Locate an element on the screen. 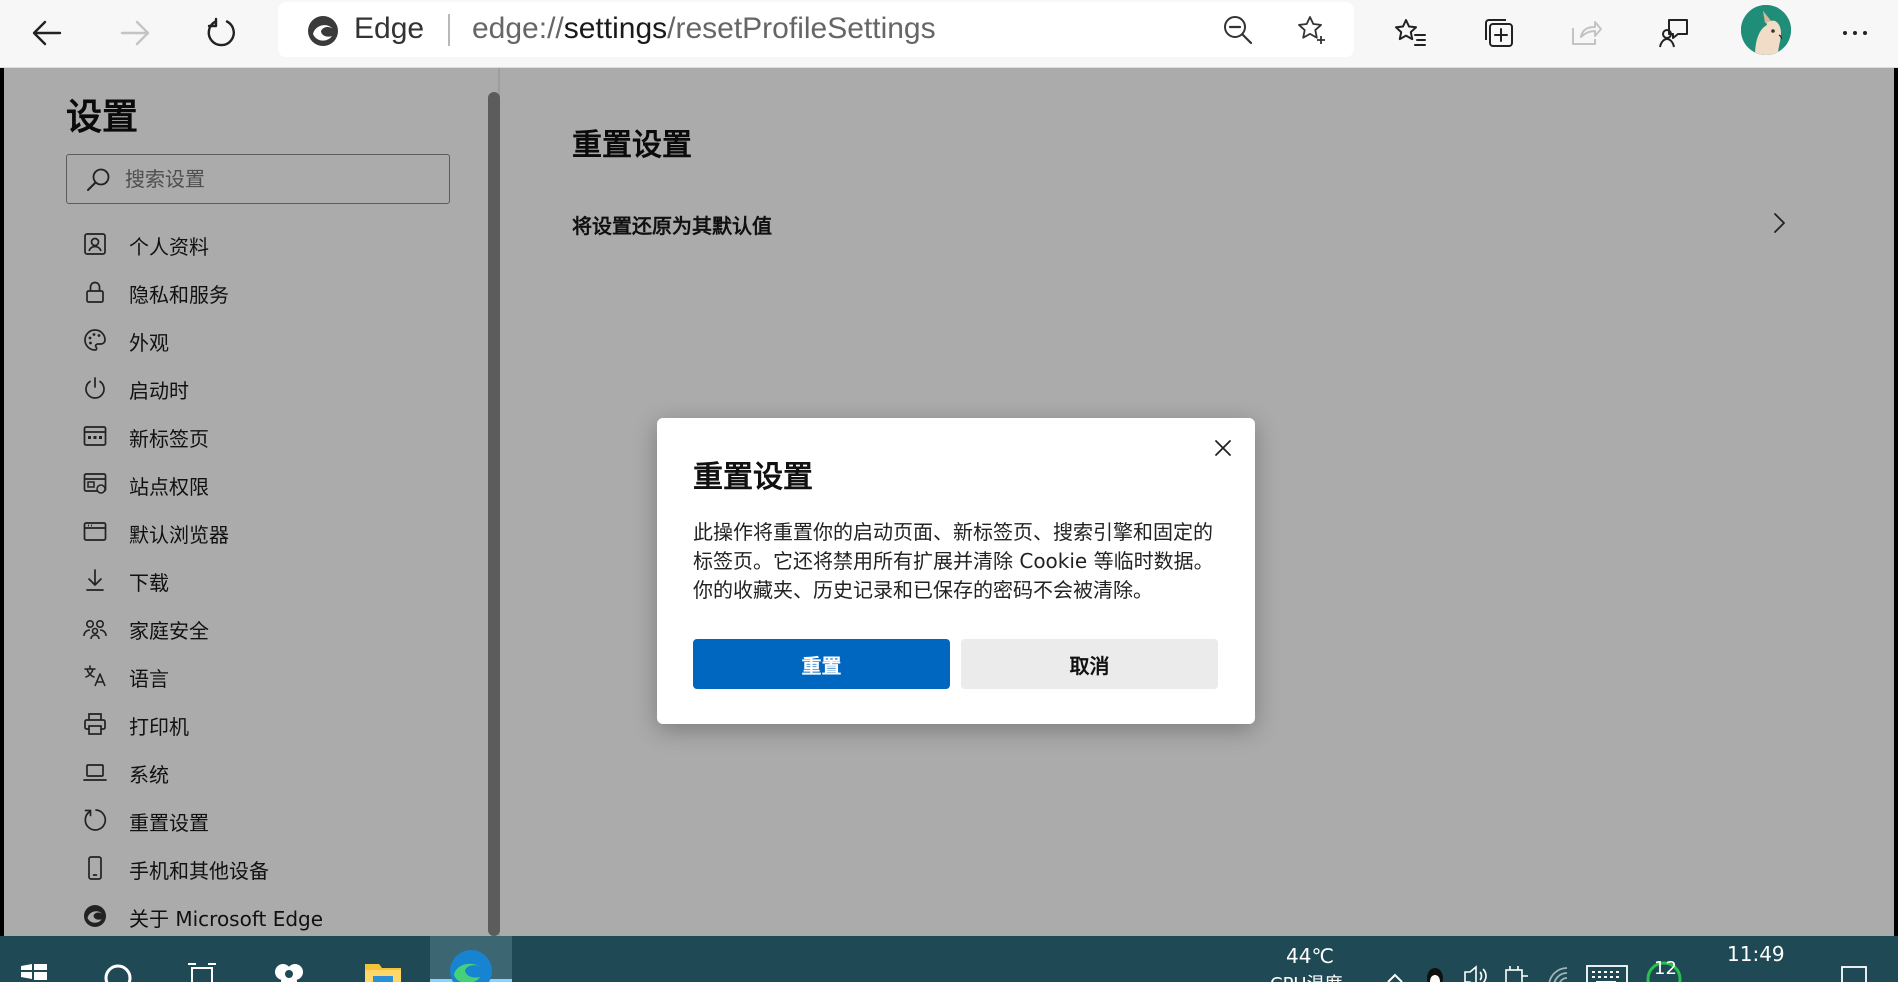  task-view-icon is located at coordinates (202, 972).